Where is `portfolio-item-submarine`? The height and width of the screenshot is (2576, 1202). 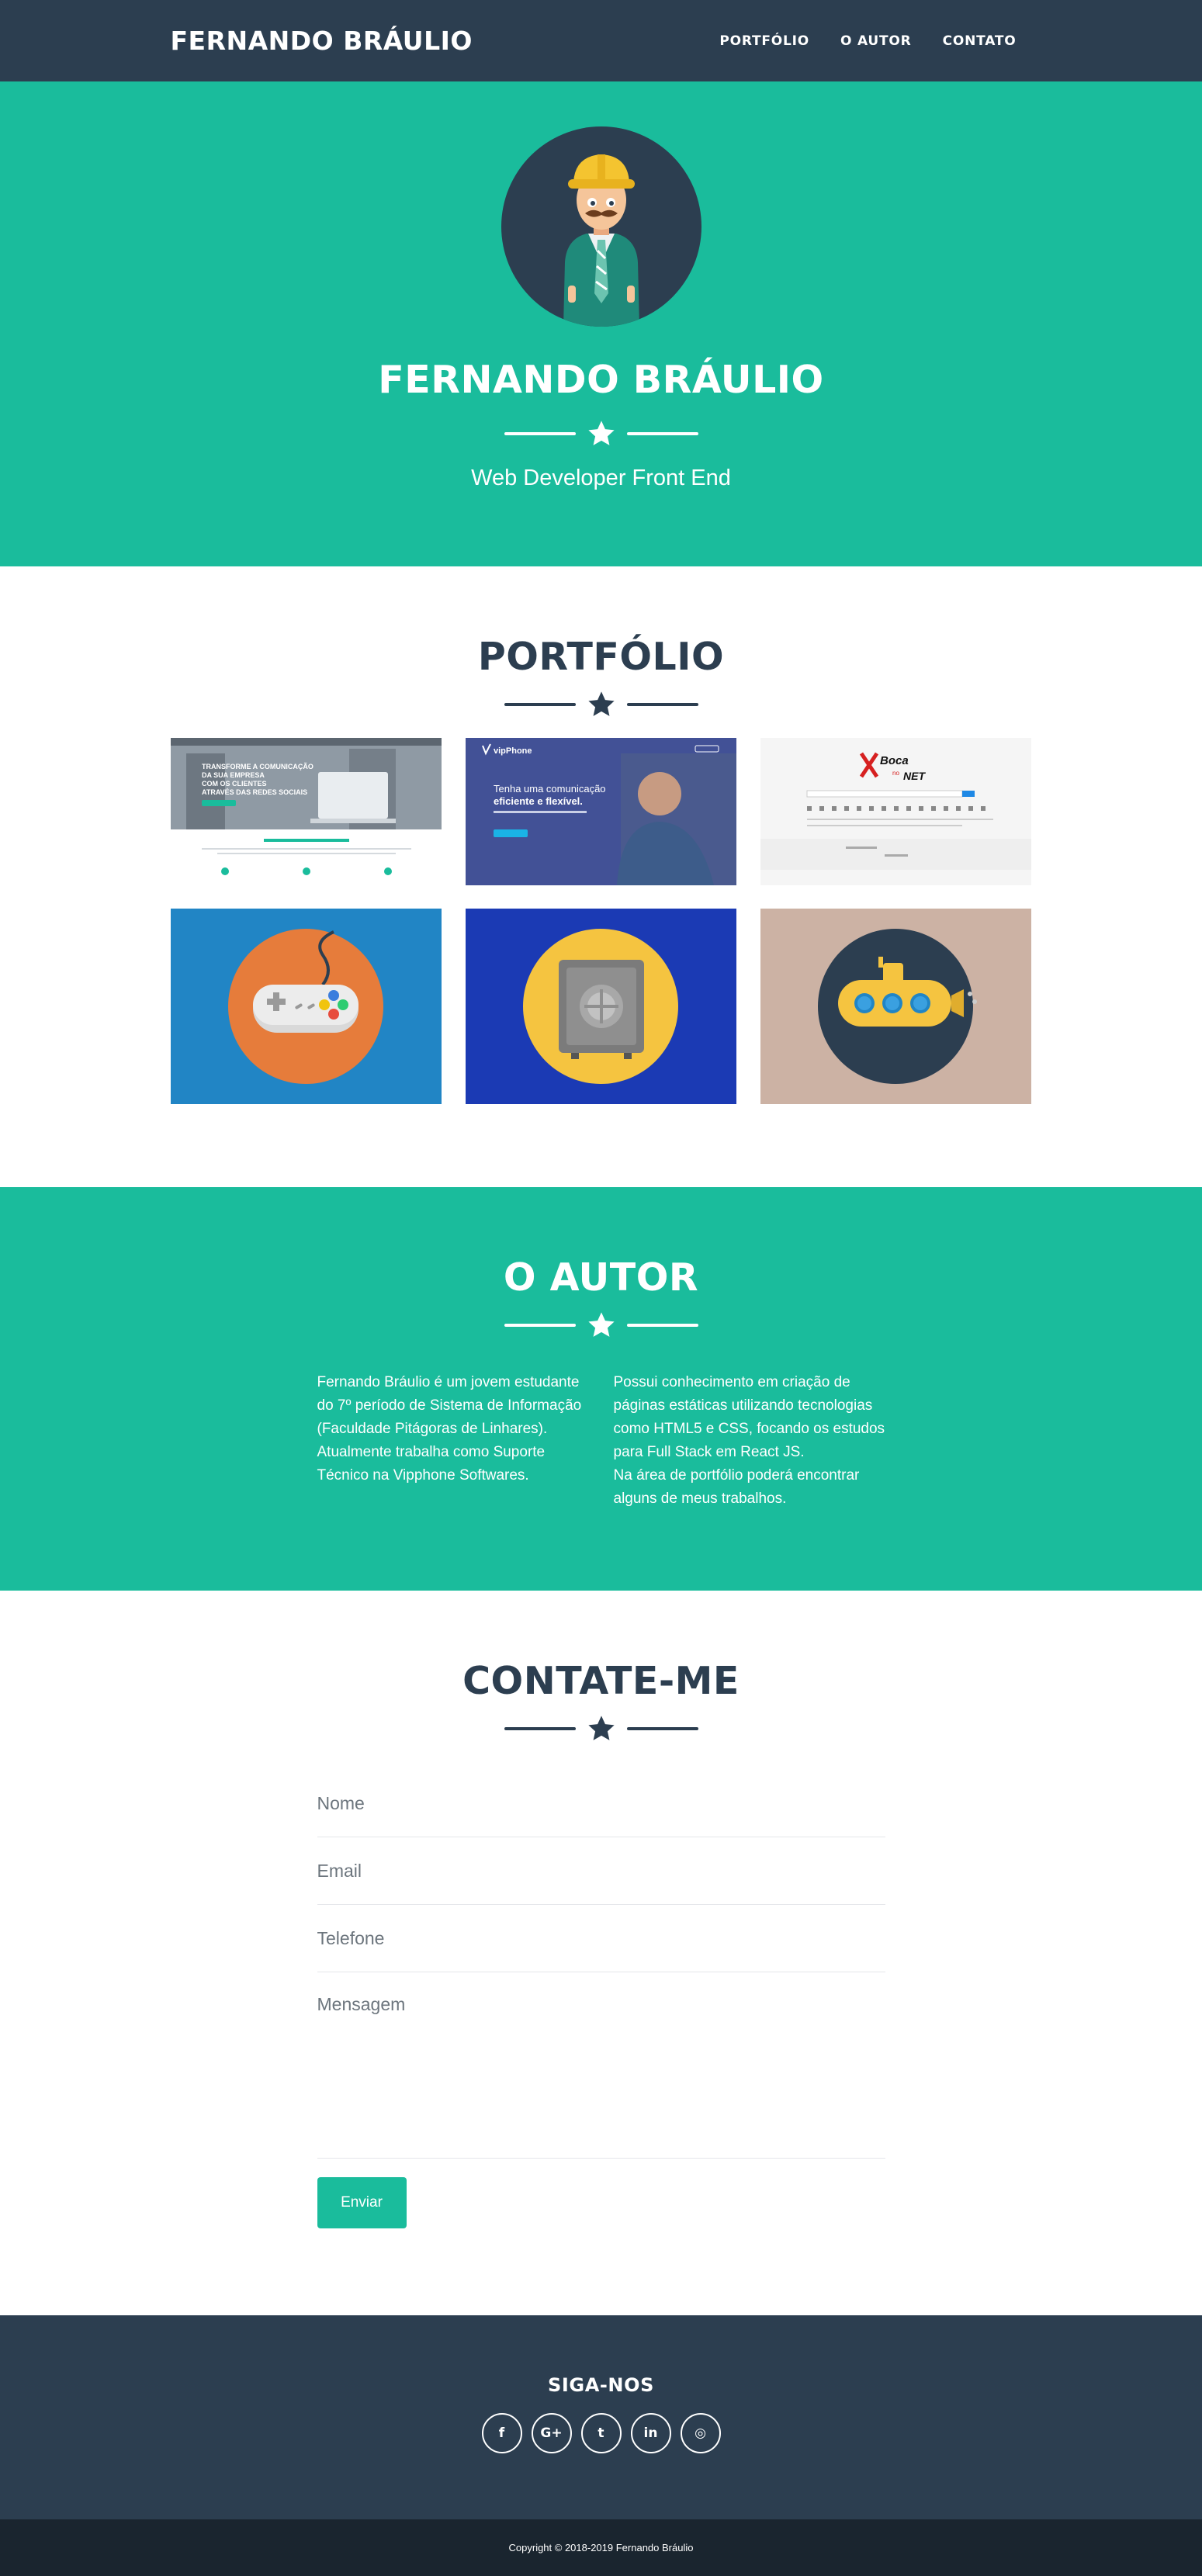 portfolio-item-submarine is located at coordinates (895, 1006).